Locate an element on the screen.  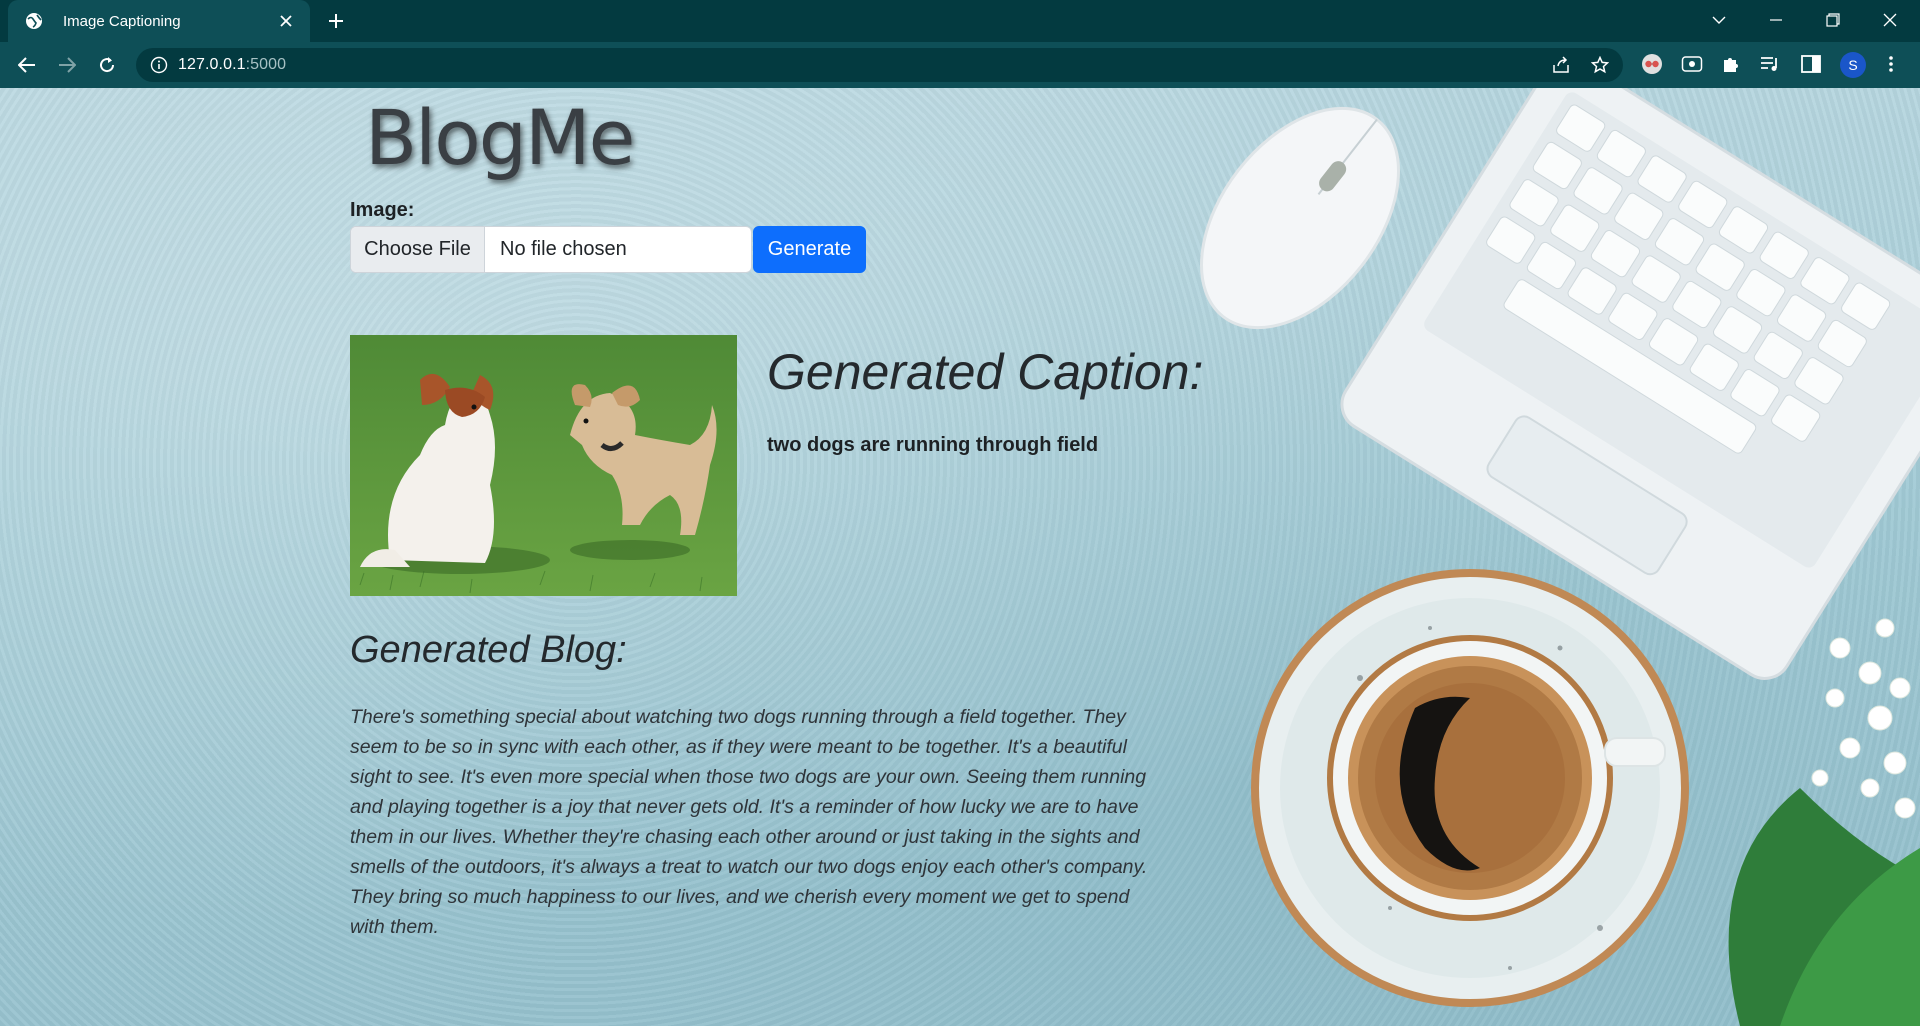
site-title: BlogMe is located at coordinates (500, 137).